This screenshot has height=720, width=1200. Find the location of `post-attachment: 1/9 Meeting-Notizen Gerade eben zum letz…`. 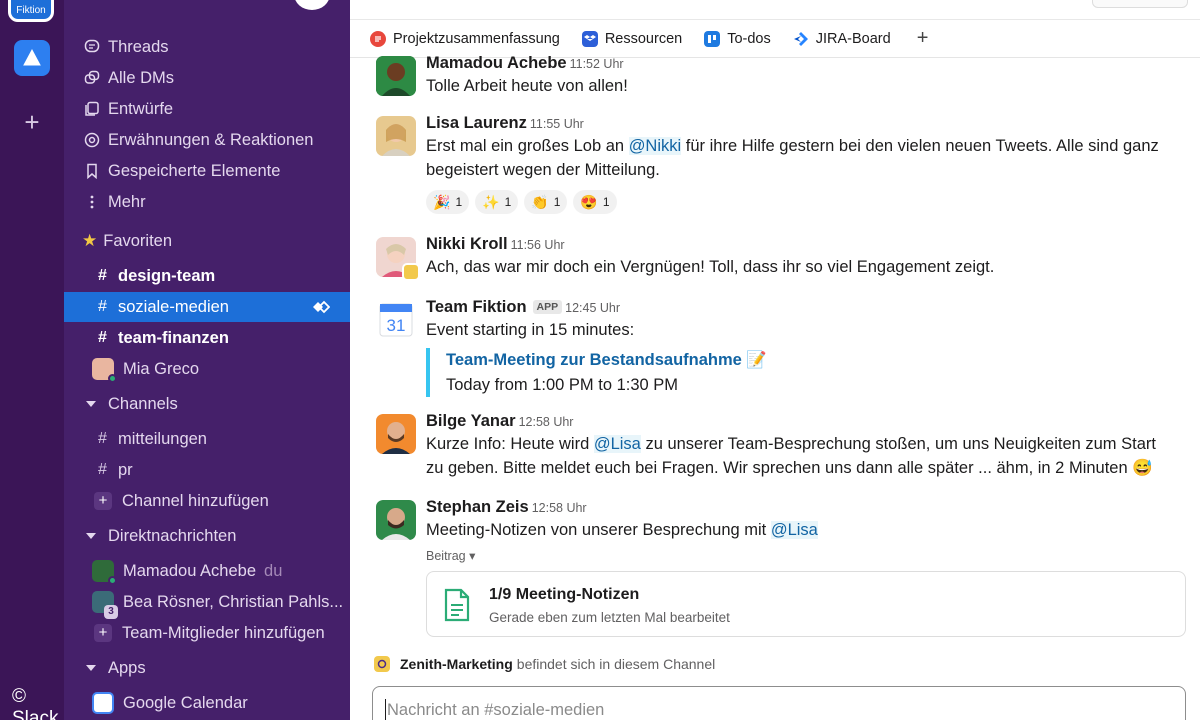

post-attachment: 1/9 Meeting-Notizen Gerade eben zum letz… is located at coordinates (806, 604).